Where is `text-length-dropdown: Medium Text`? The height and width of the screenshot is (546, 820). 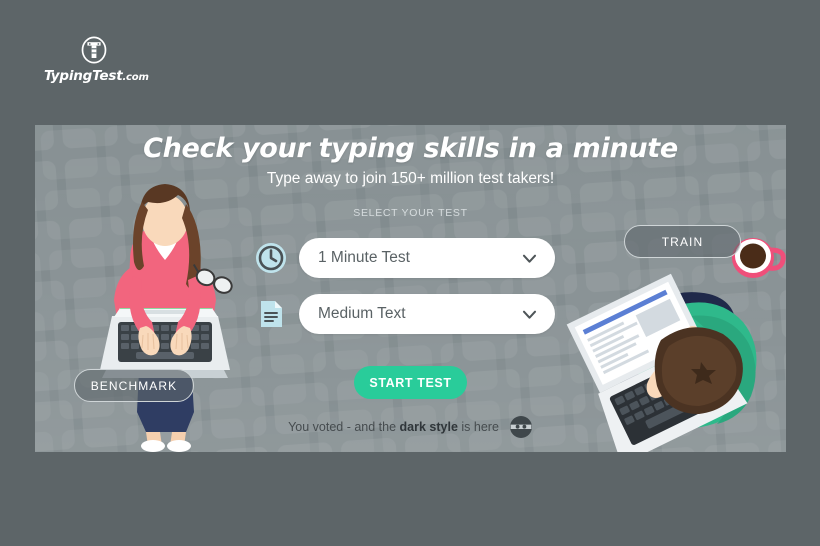
text-length-dropdown: Medium Text is located at coordinates (427, 314).